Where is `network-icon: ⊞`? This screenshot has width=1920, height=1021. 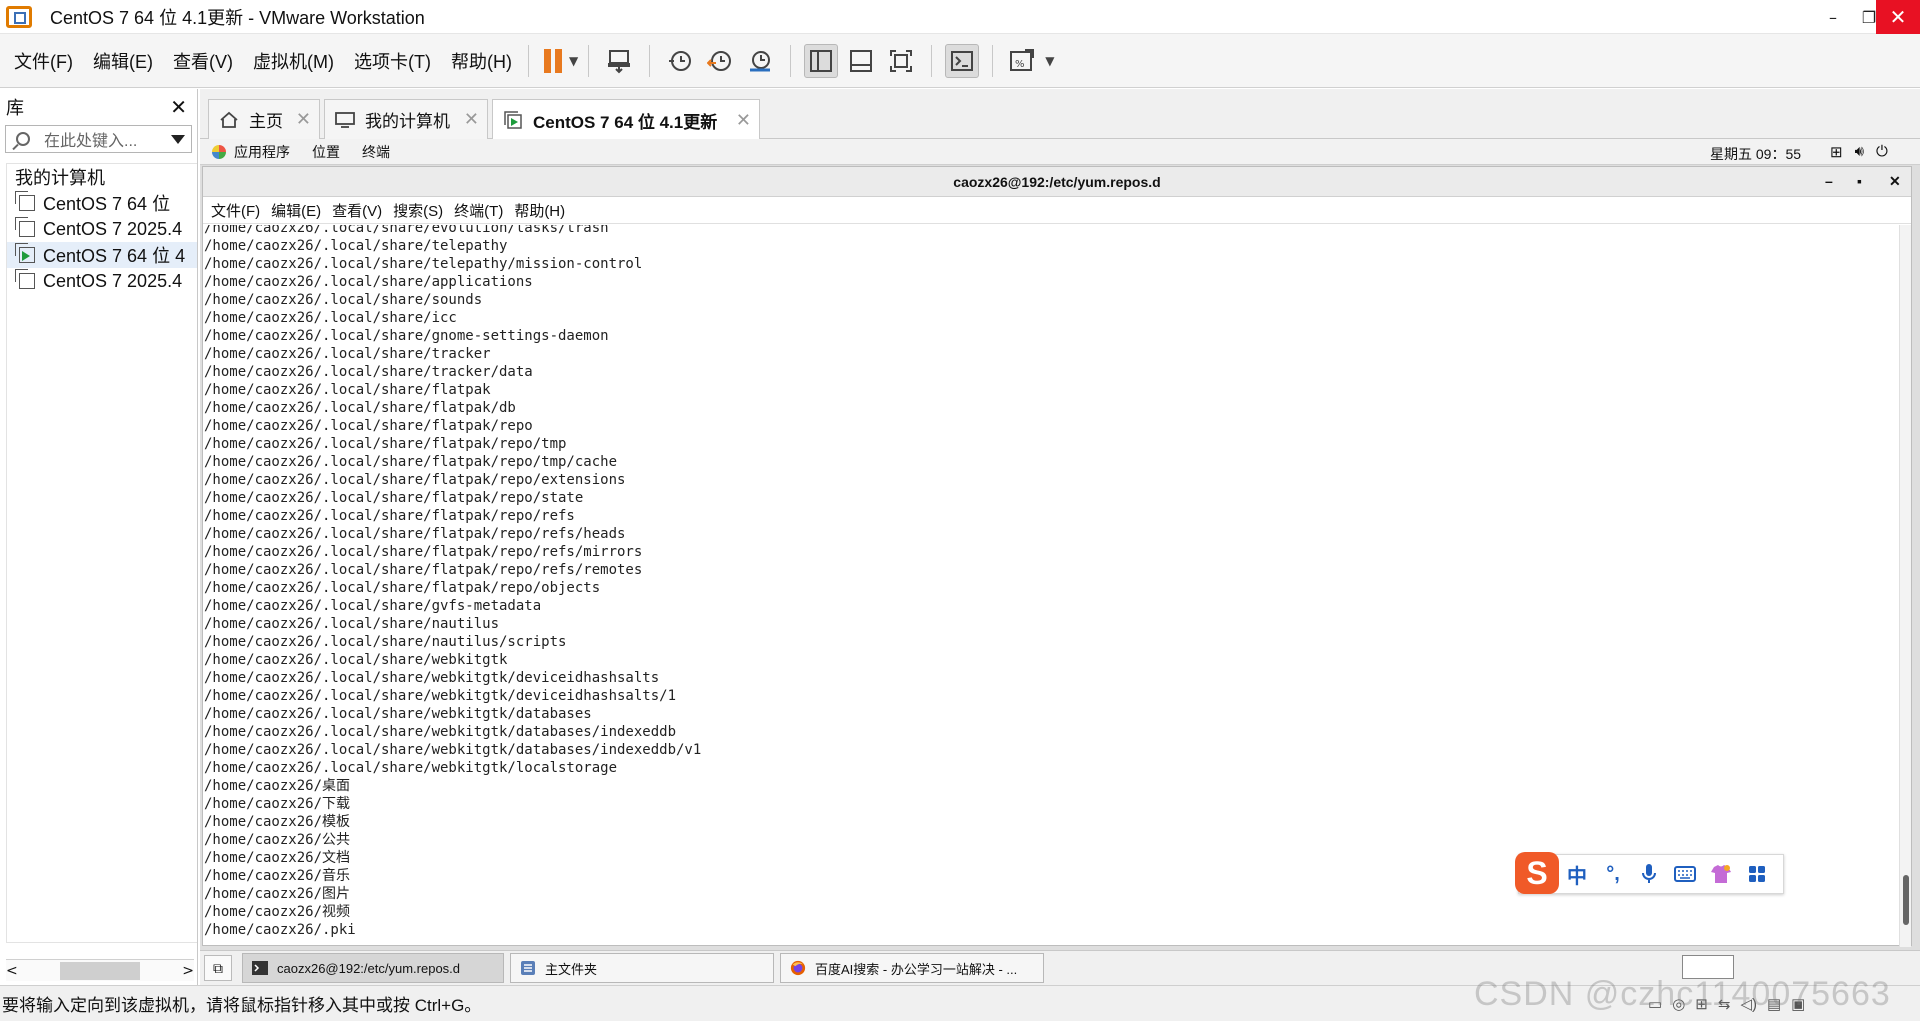
network-icon: ⊞ is located at coordinates (1836, 152).